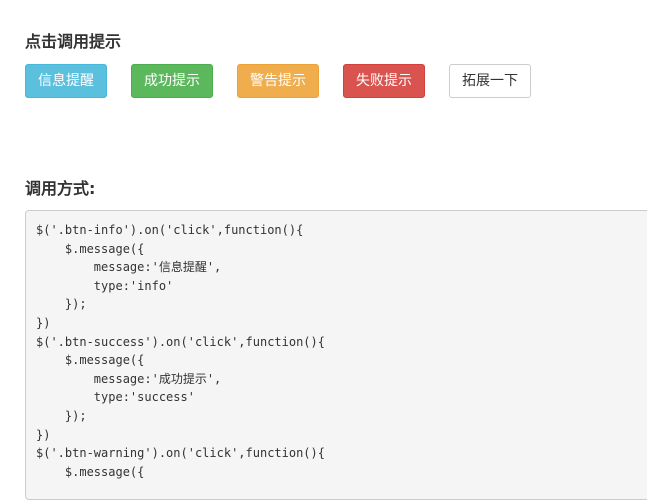 This screenshot has height=500, width=647. I want to click on section-title-usage: 调用方式:, so click(60, 188).